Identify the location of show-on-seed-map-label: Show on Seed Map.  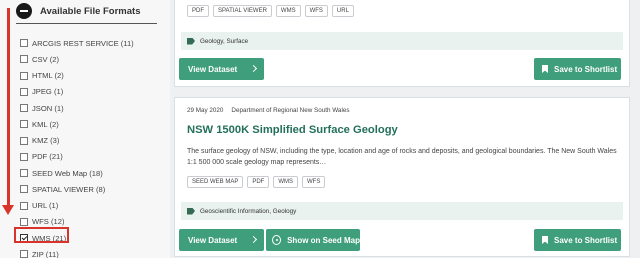
(323, 240).